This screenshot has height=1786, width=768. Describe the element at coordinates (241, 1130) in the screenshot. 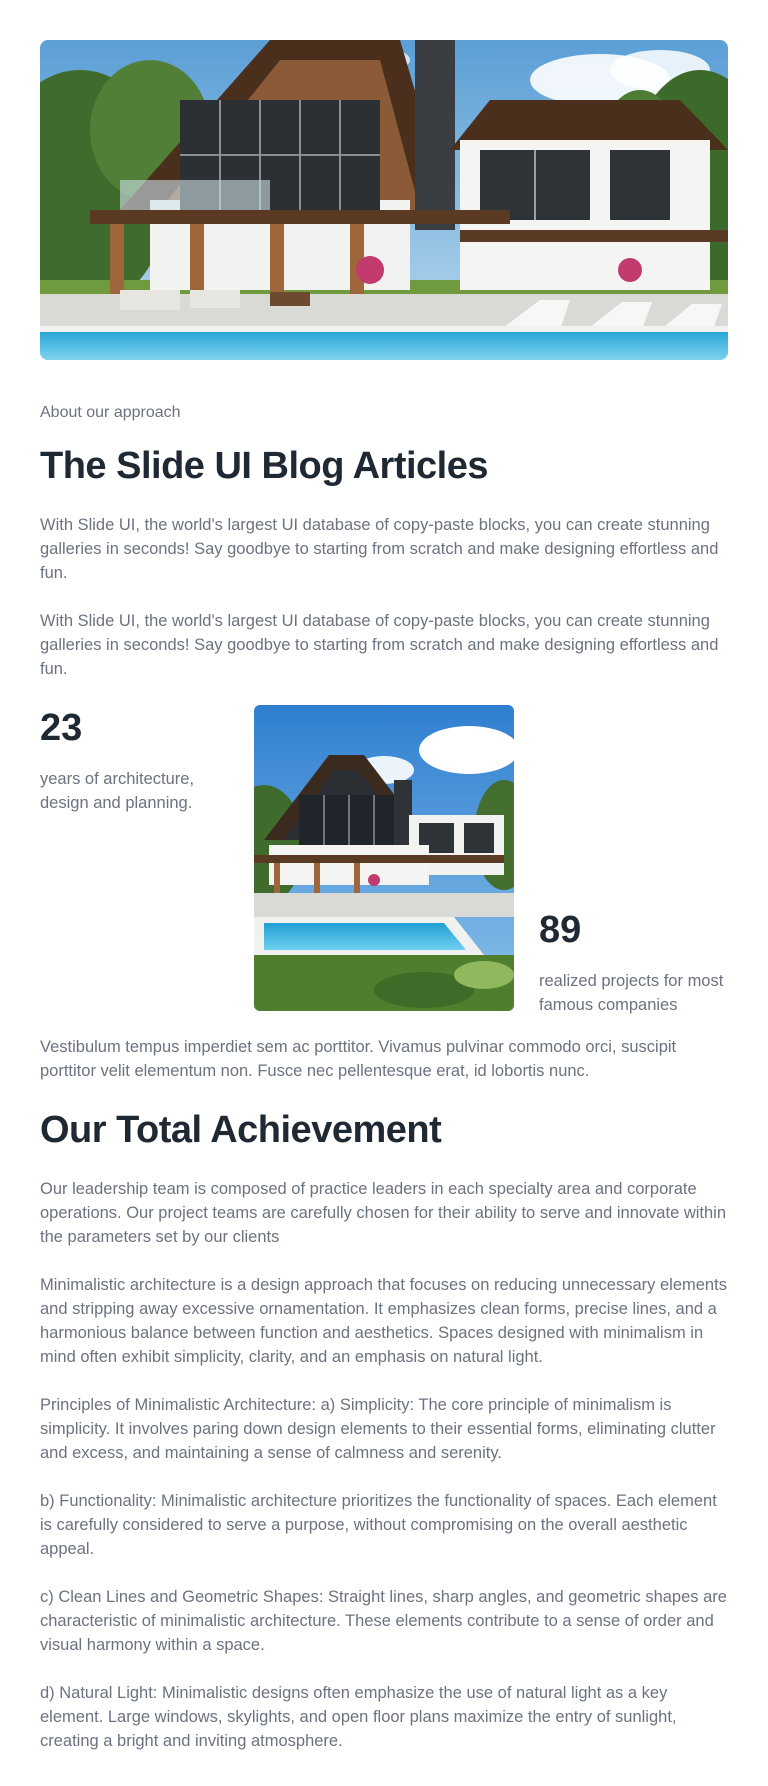

I see `achievement-title: Our Total Achievement` at that location.